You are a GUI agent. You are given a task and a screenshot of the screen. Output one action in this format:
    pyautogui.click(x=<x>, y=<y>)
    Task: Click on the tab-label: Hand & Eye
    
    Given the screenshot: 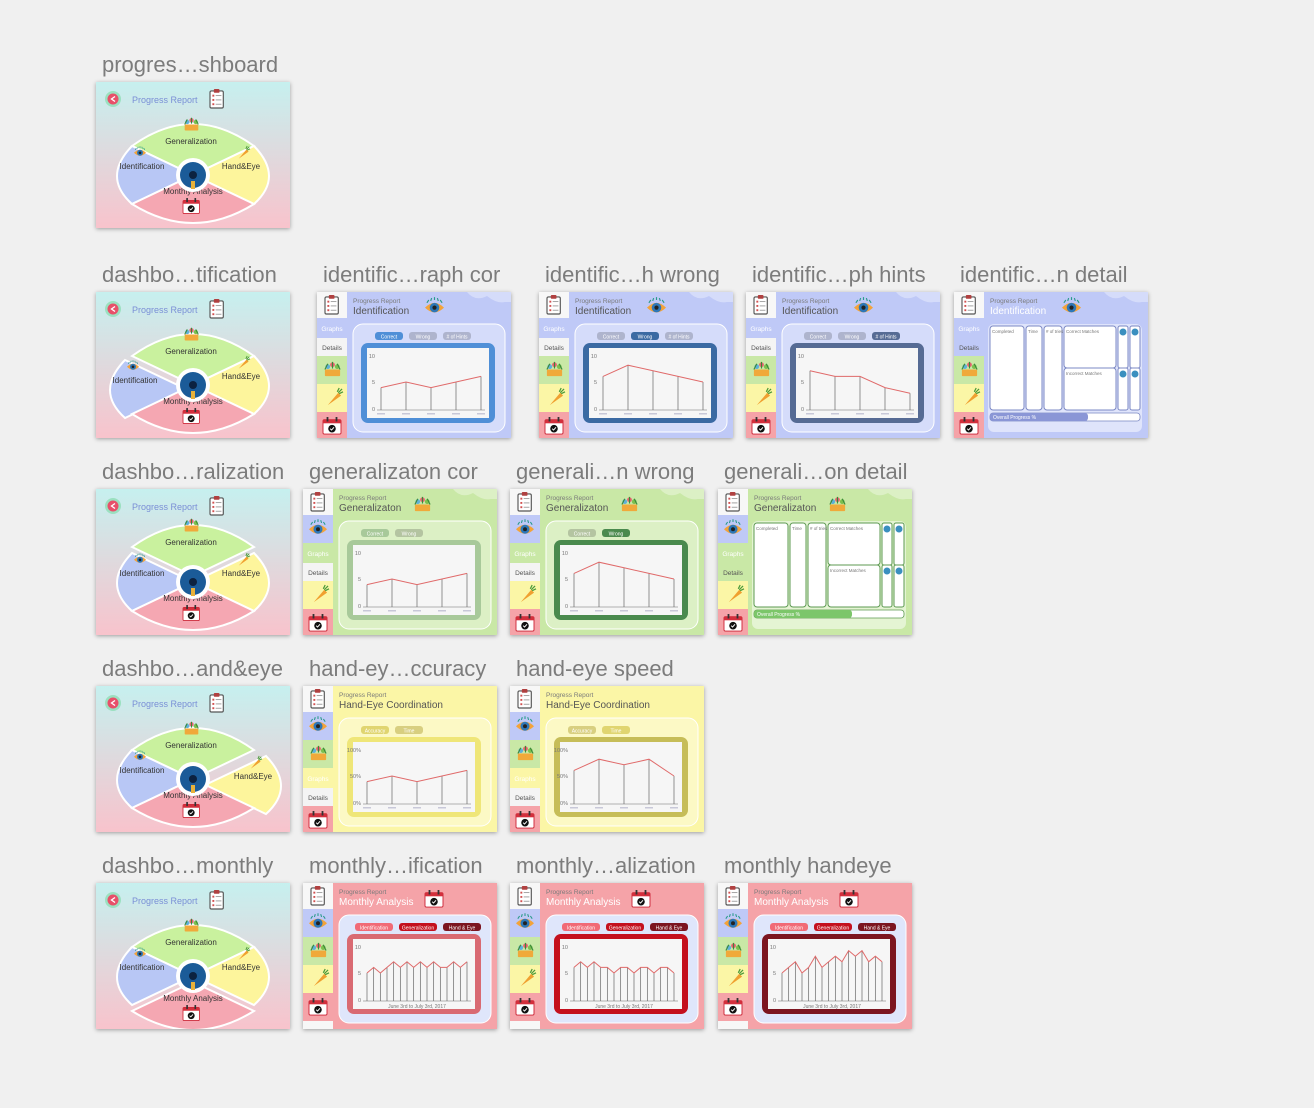 What is the action you would take?
    pyautogui.click(x=877, y=929)
    